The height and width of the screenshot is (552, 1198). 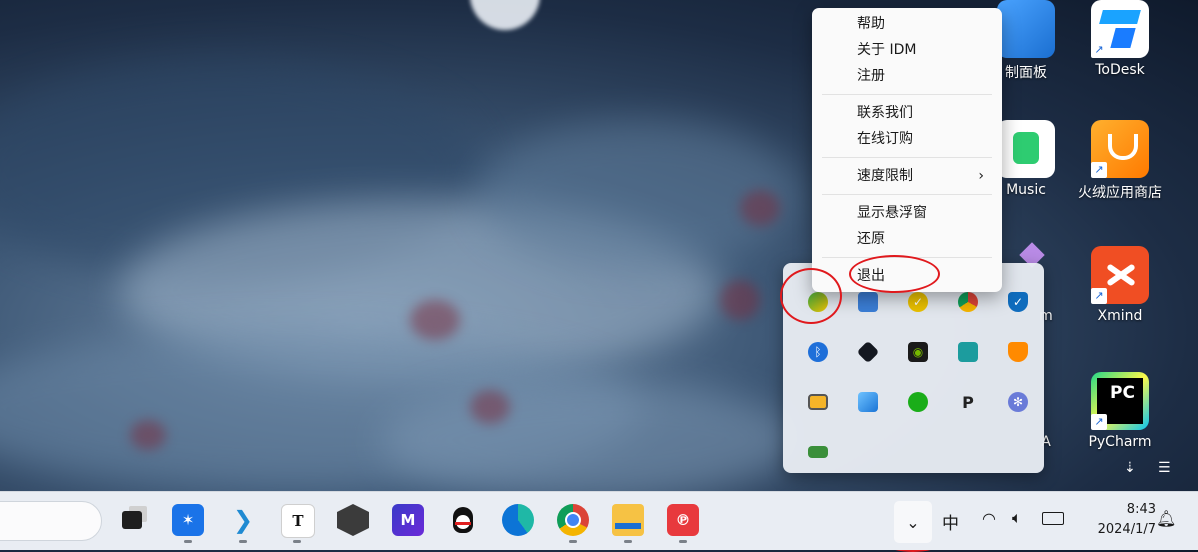 I want to click on menu-item-label: 还原, so click(x=871, y=239).